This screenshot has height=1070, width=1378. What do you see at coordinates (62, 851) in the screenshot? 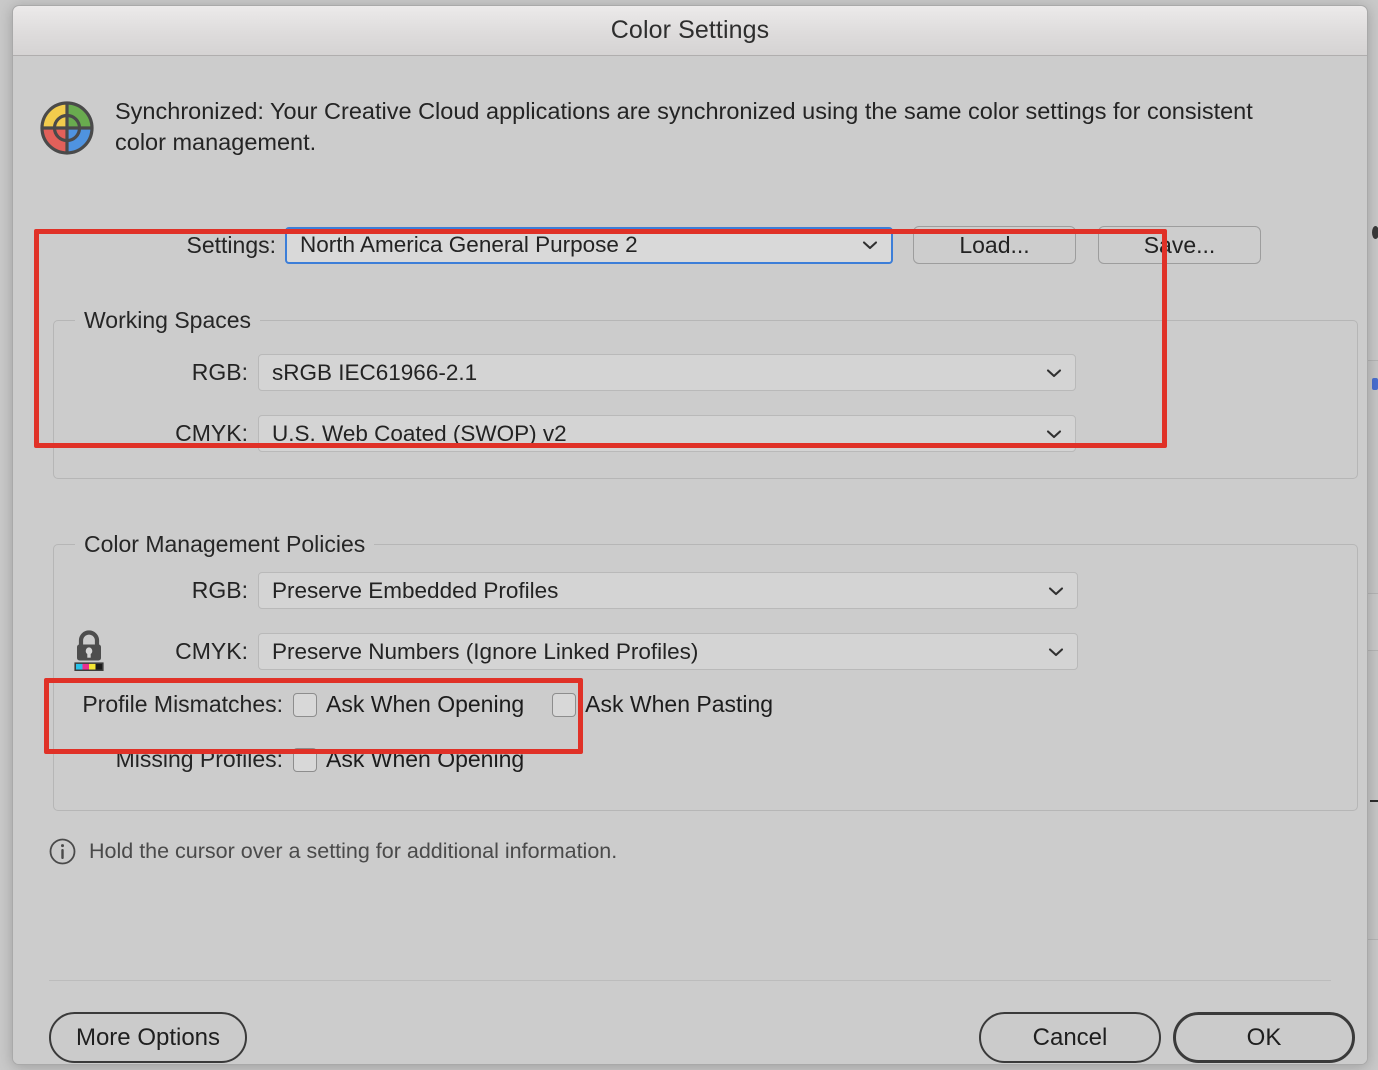
I see `info-circle-icon` at bounding box center [62, 851].